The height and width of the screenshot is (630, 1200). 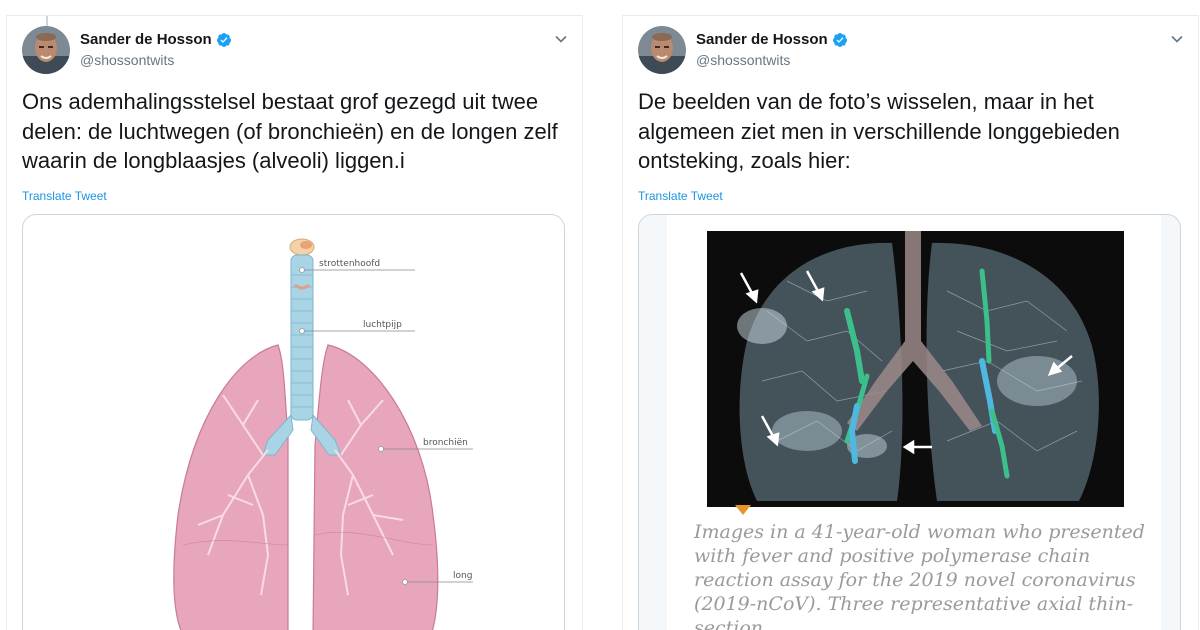 What do you see at coordinates (462, 576) in the screenshot?
I see `label-lung: long` at bounding box center [462, 576].